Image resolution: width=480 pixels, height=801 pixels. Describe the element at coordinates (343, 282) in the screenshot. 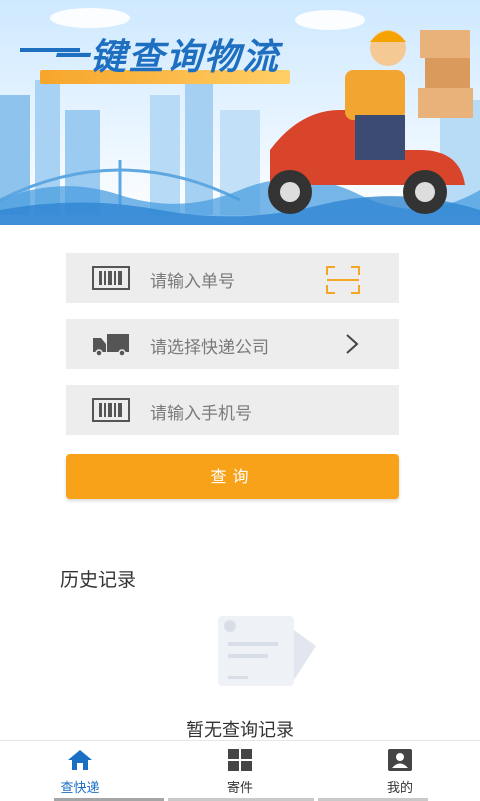

I see `scan-icon` at that location.